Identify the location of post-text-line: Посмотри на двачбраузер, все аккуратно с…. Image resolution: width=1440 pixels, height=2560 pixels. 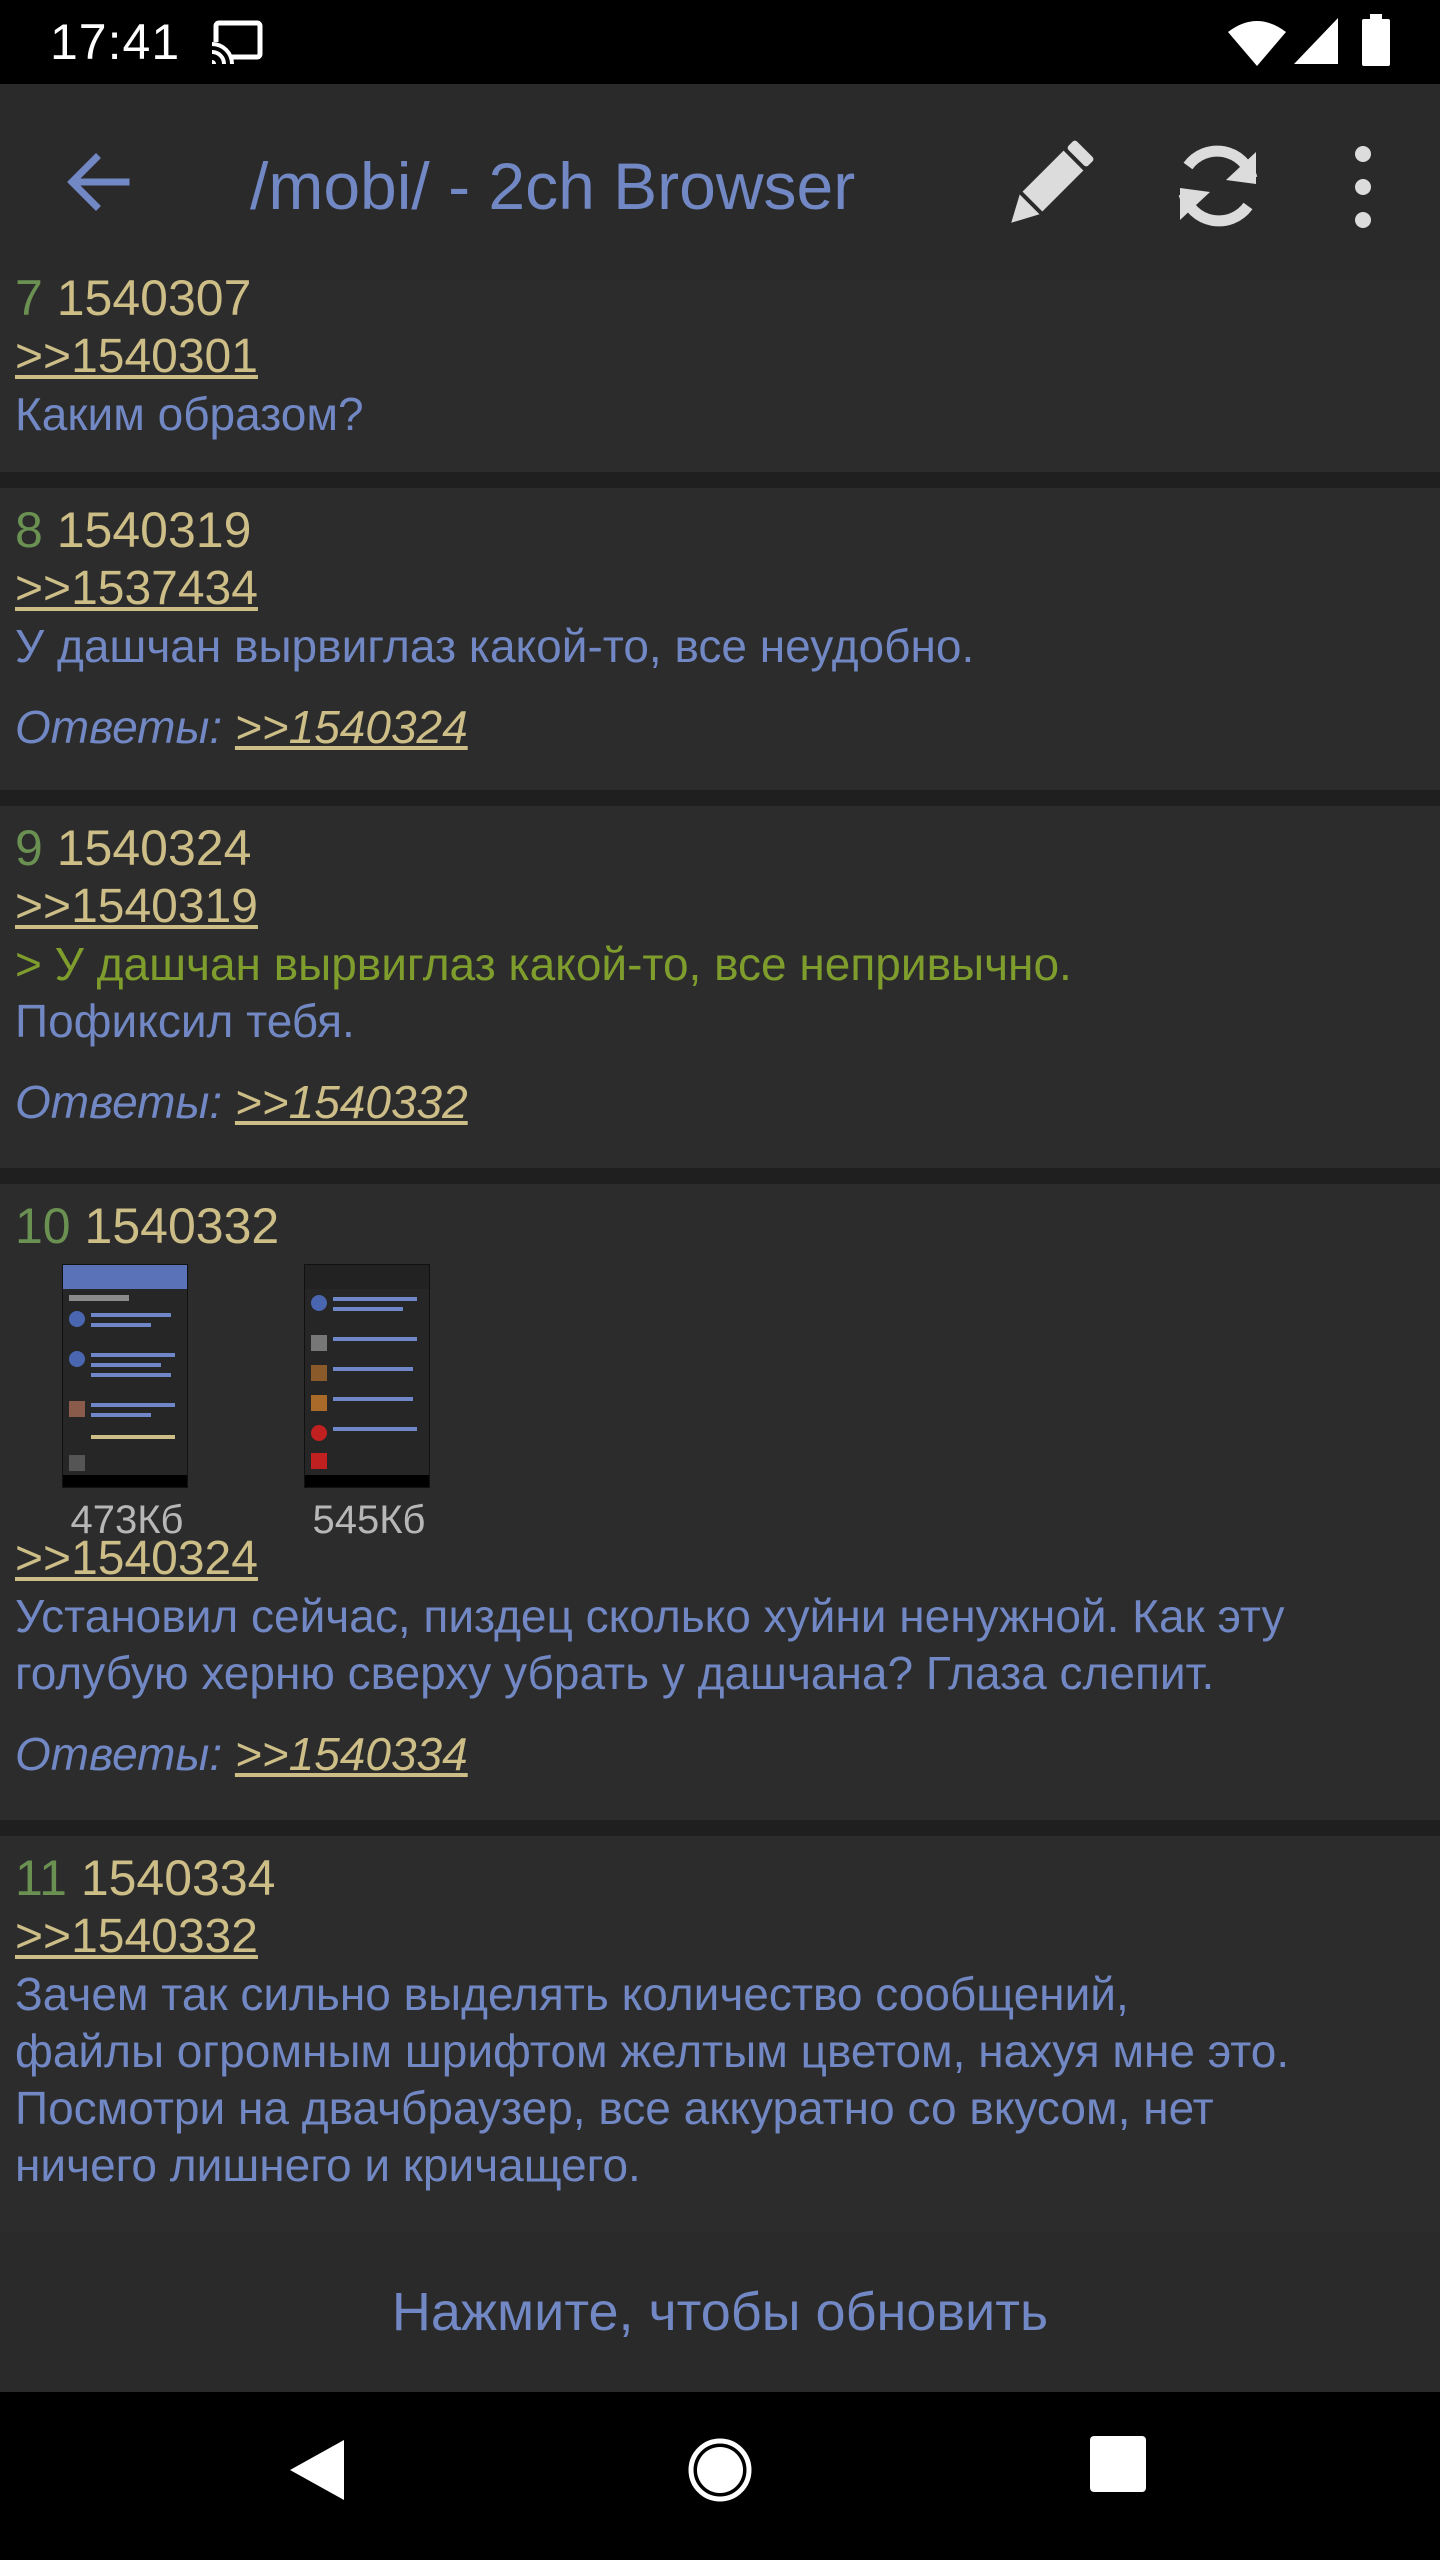
(614, 2108).